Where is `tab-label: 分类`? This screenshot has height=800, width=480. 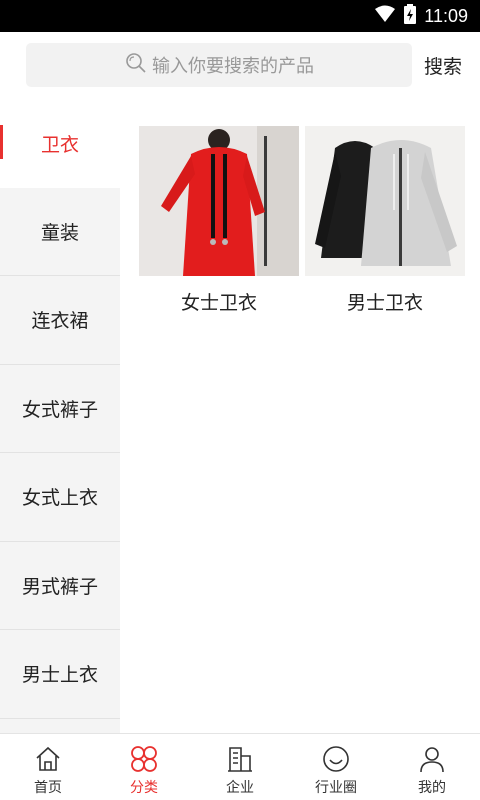
tab-label: 分类 is located at coordinates (144, 788).